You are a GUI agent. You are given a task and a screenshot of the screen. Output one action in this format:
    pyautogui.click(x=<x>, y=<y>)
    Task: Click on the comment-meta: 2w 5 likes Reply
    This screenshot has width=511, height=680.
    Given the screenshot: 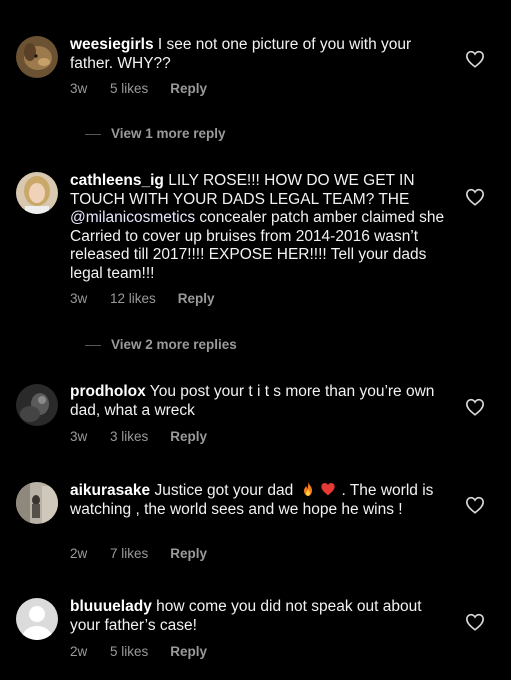 What is the action you would take?
    pyautogui.click(x=138, y=651)
    